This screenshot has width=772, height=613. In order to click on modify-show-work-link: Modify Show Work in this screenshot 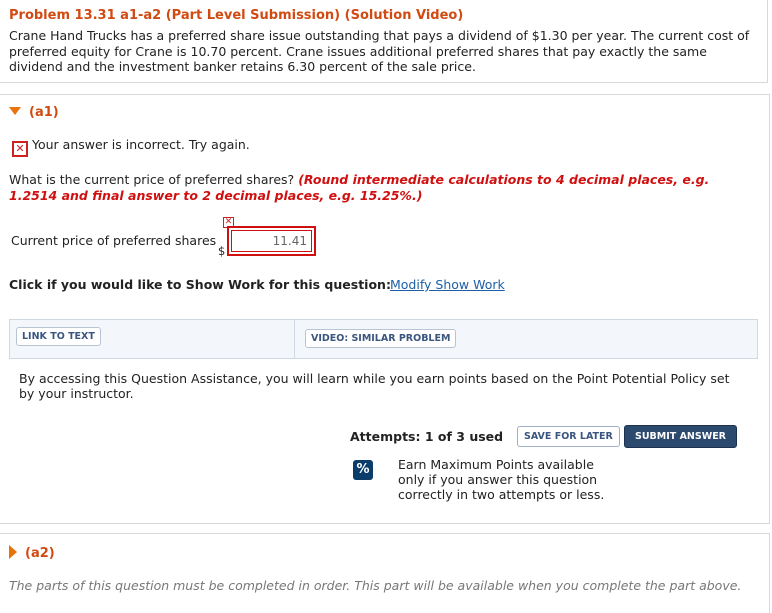, I will do `click(447, 284)`.